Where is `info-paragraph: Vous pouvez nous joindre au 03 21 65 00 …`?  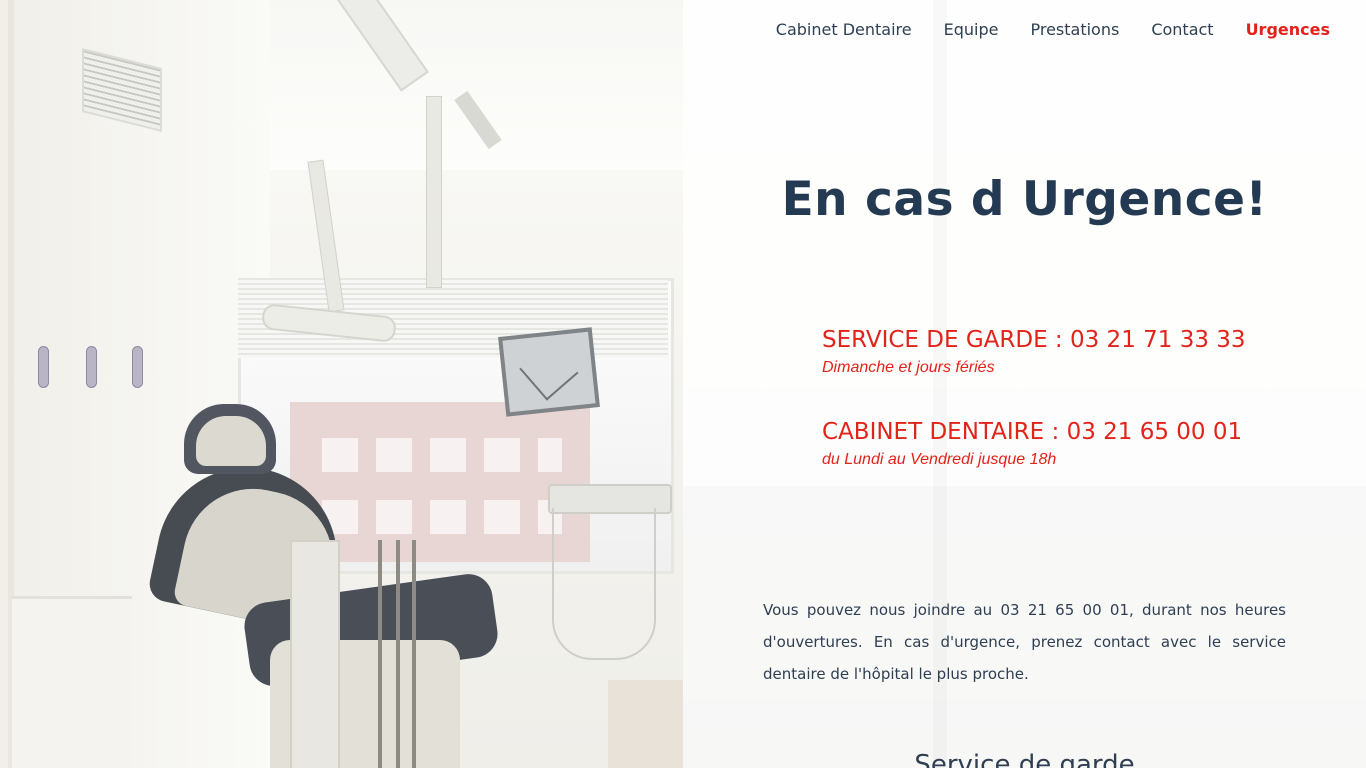 info-paragraph: Vous pouvez nous joindre au 03 21 65 00 … is located at coordinates (1024, 642).